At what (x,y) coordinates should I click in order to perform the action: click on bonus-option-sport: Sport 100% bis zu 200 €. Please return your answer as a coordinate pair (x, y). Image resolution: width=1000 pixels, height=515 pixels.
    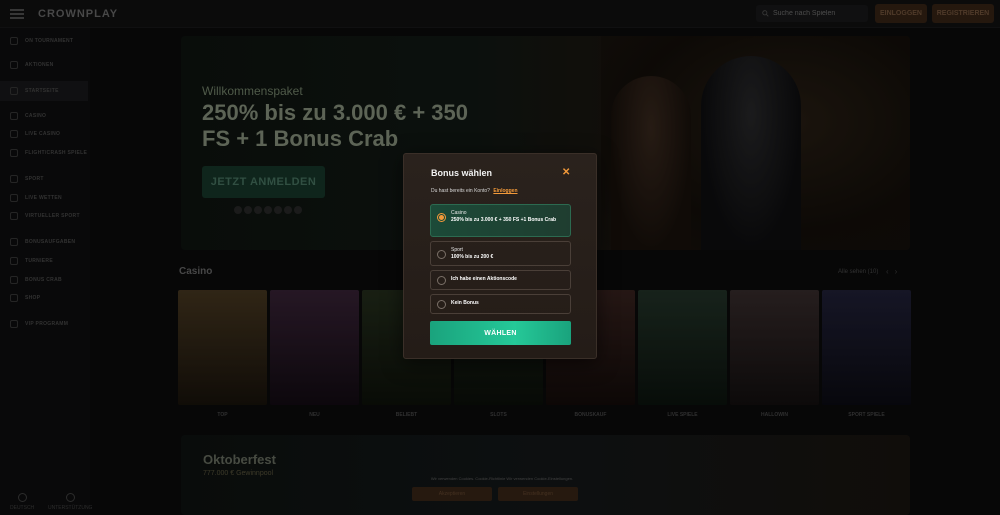
    Looking at the image, I should click on (500, 253).